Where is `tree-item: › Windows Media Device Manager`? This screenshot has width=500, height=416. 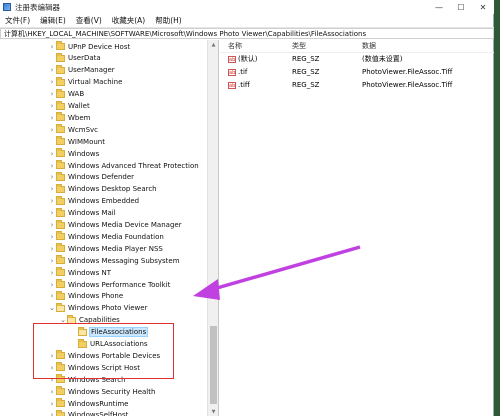 tree-item: › Windows Media Device Manager is located at coordinates (115, 225).